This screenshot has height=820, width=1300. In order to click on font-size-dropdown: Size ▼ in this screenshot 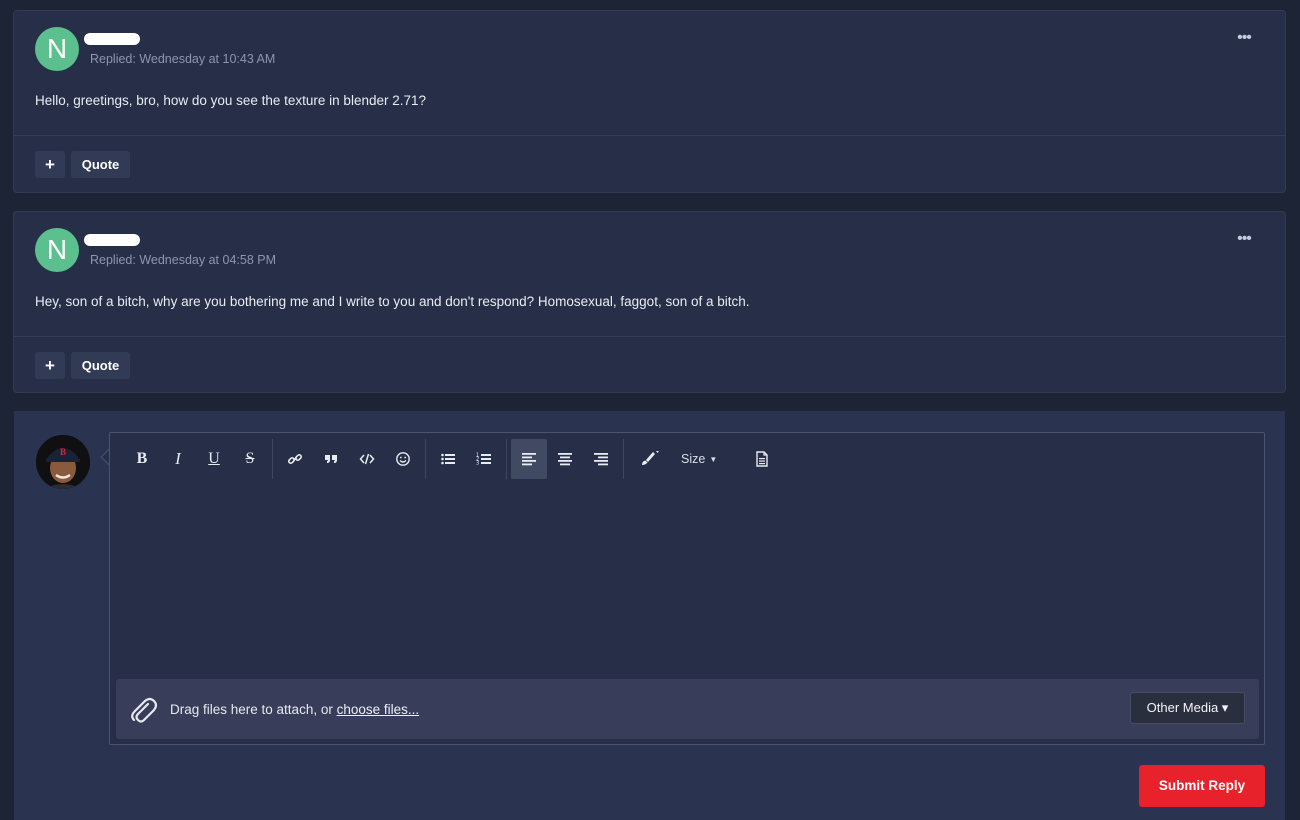, I will do `click(709, 459)`.